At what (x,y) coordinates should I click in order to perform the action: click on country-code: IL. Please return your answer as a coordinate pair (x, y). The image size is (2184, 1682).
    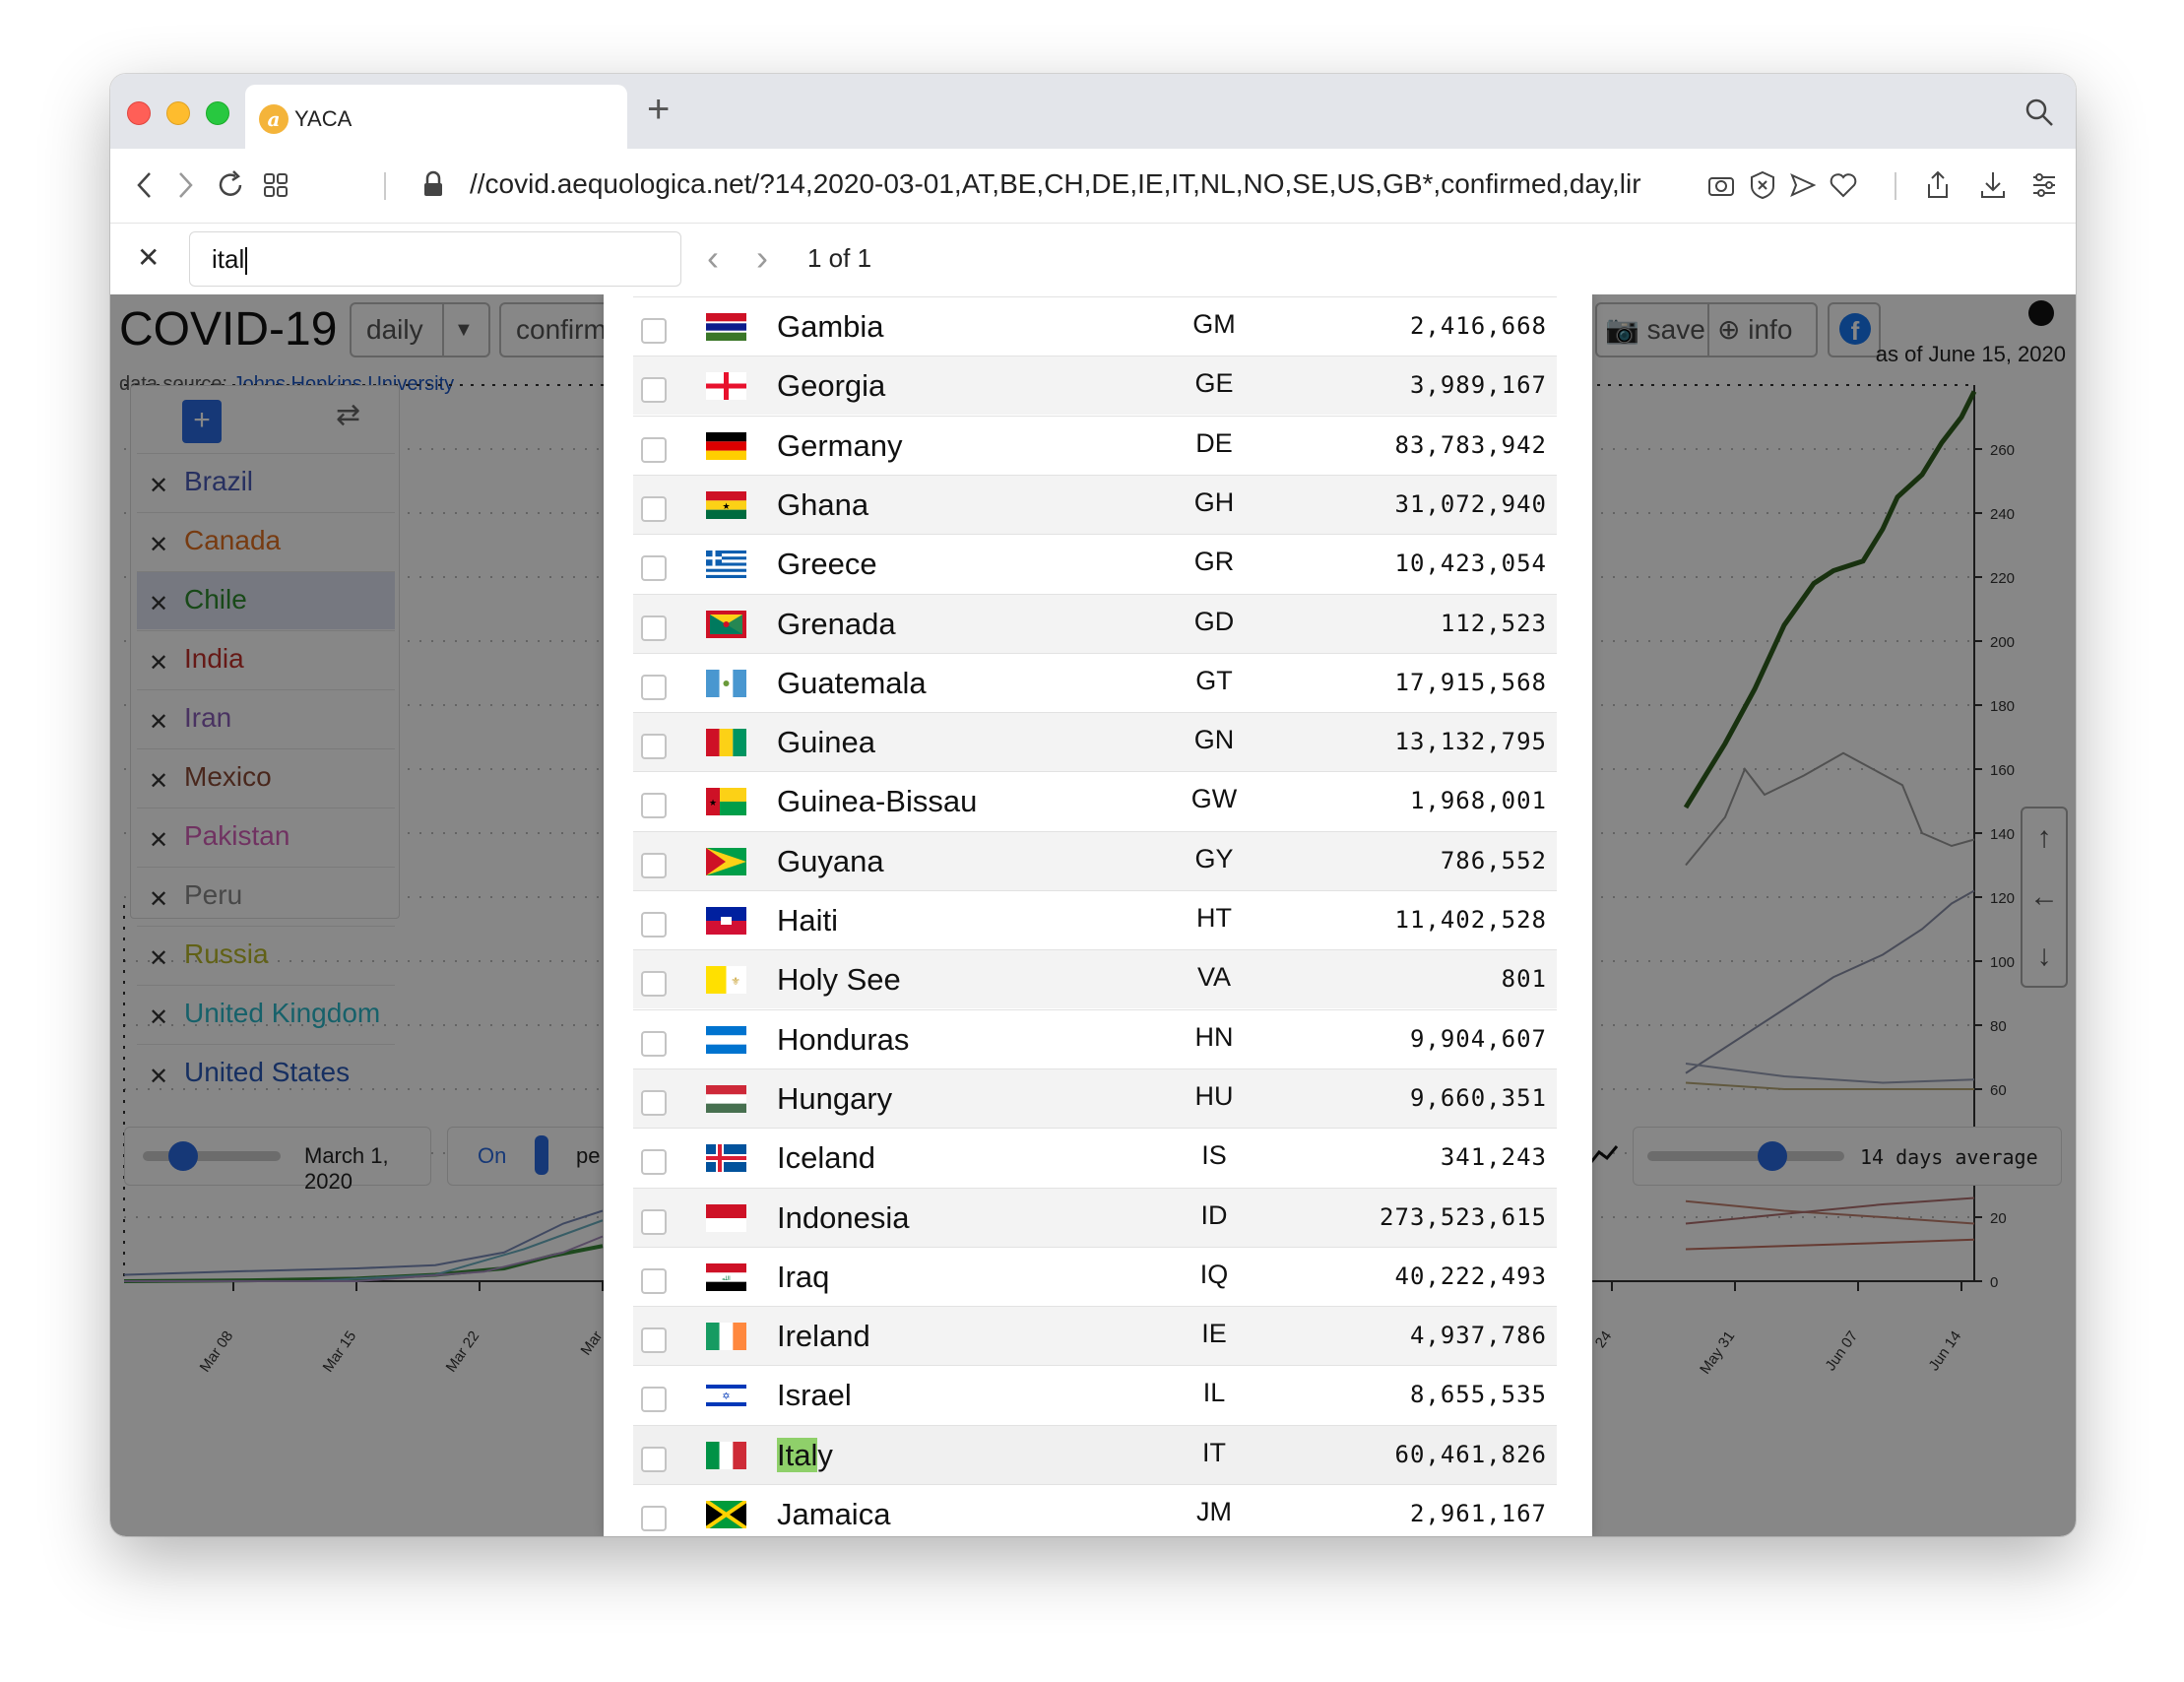
    Looking at the image, I should click on (1214, 1393).